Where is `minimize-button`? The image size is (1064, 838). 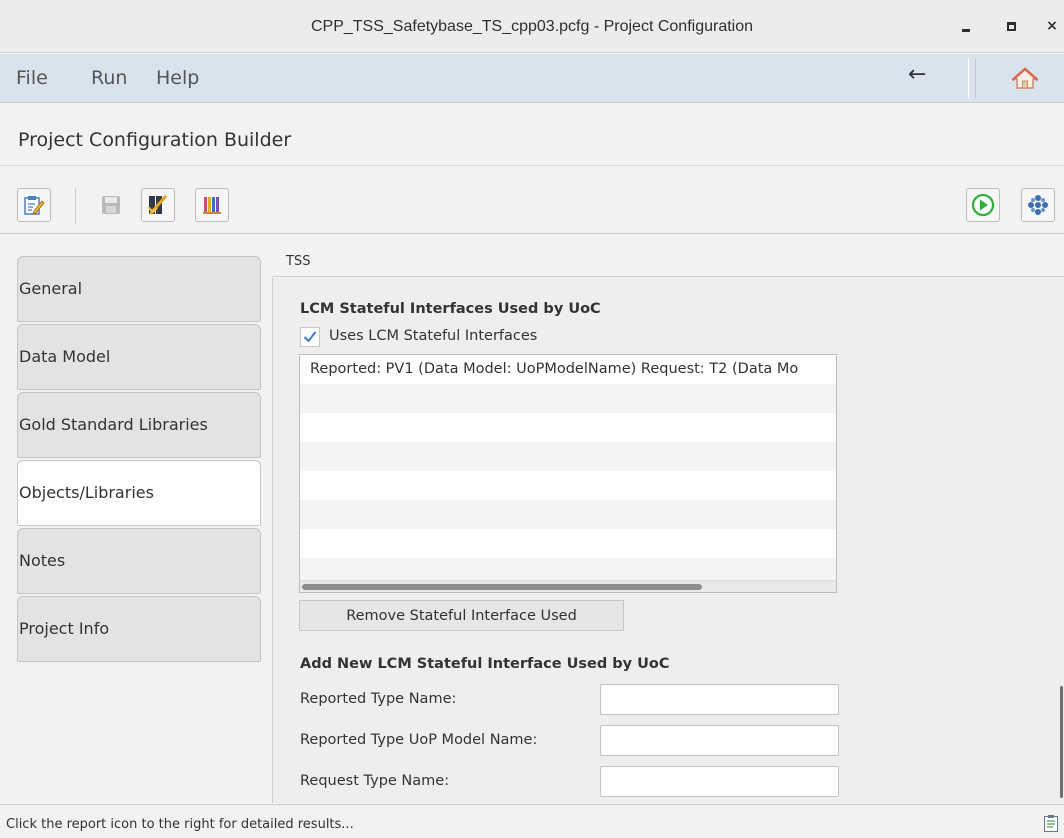 minimize-button is located at coordinates (966, 26).